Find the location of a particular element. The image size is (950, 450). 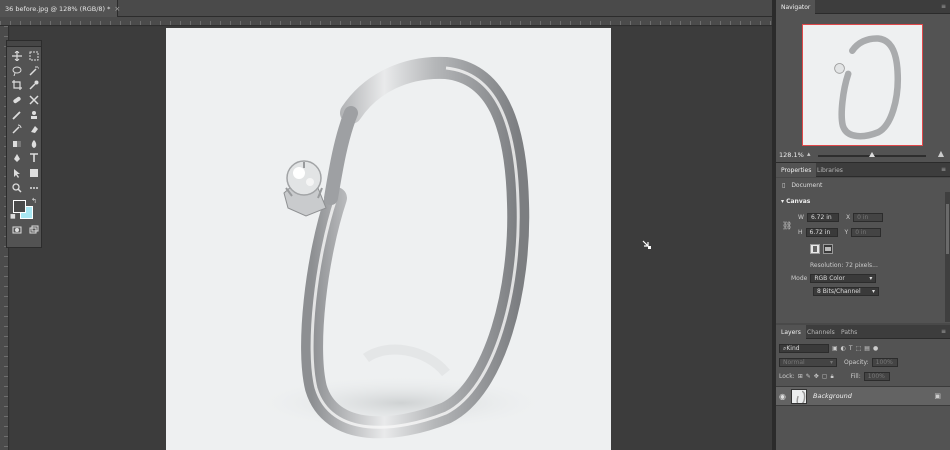

x-label: X is located at coordinates (848, 217).